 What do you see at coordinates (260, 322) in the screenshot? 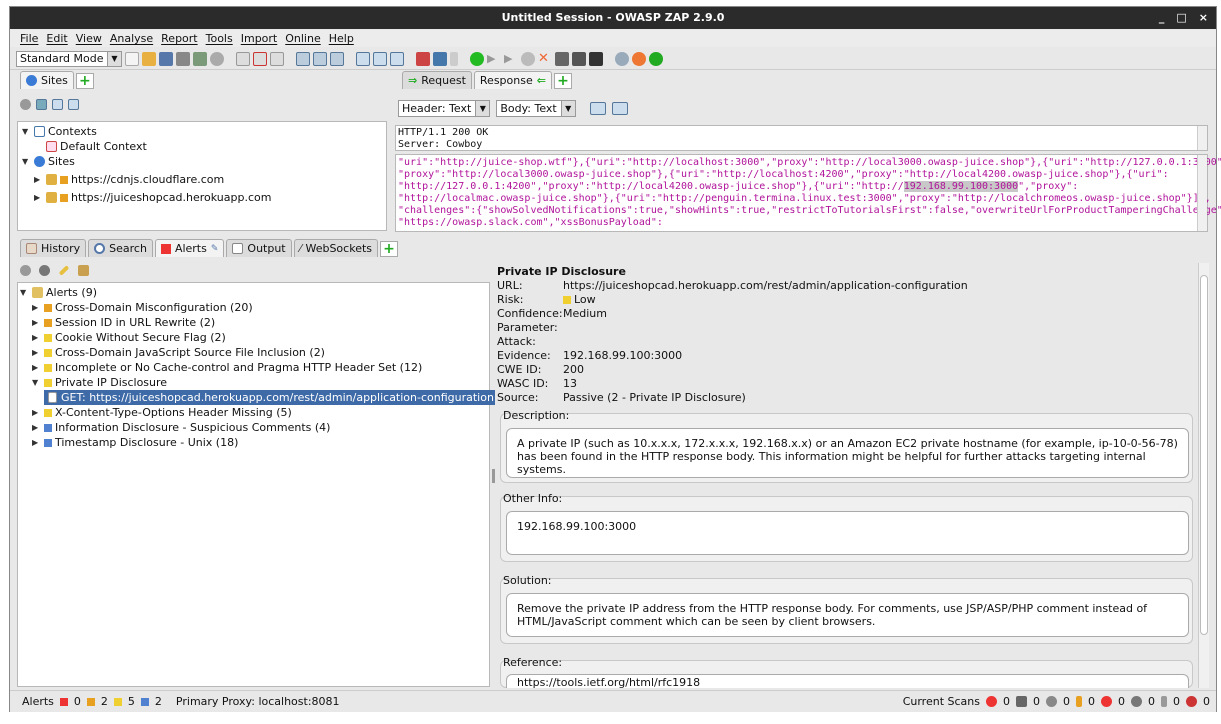
I see `alert-item: ▶ Session ID in URL Rewrite (2)` at bounding box center [260, 322].